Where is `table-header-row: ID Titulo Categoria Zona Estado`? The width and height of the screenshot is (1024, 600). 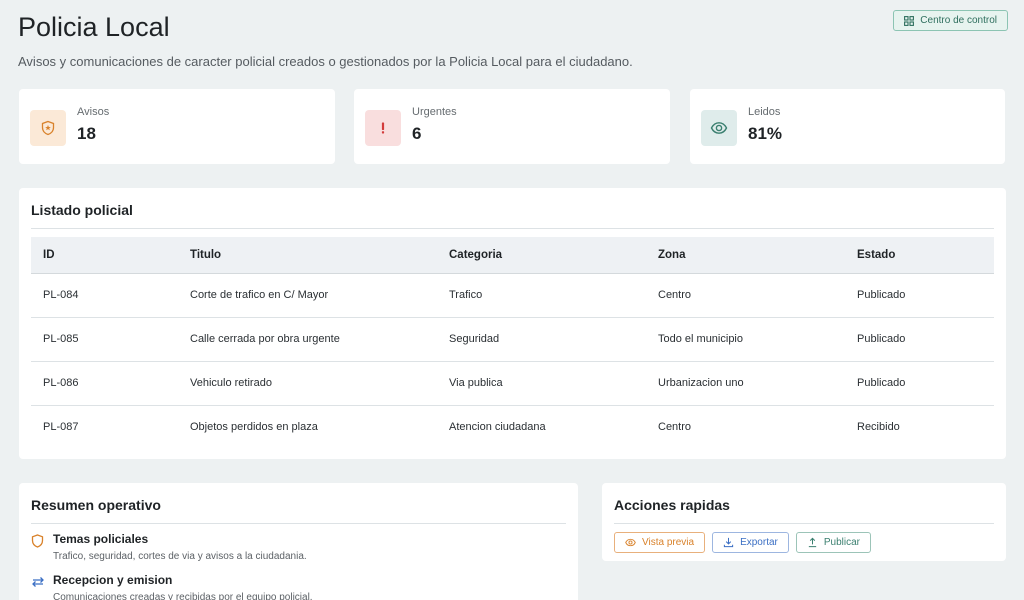 table-header-row: ID Titulo Categoria Zona Estado is located at coordinates (512, 255).